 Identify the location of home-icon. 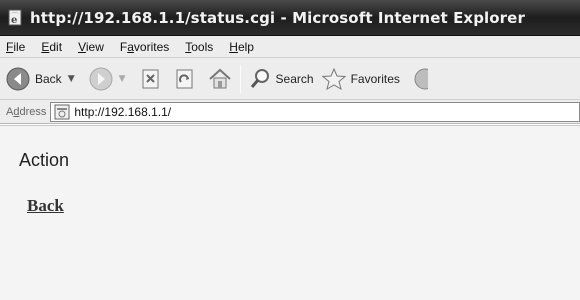
(219, 78).